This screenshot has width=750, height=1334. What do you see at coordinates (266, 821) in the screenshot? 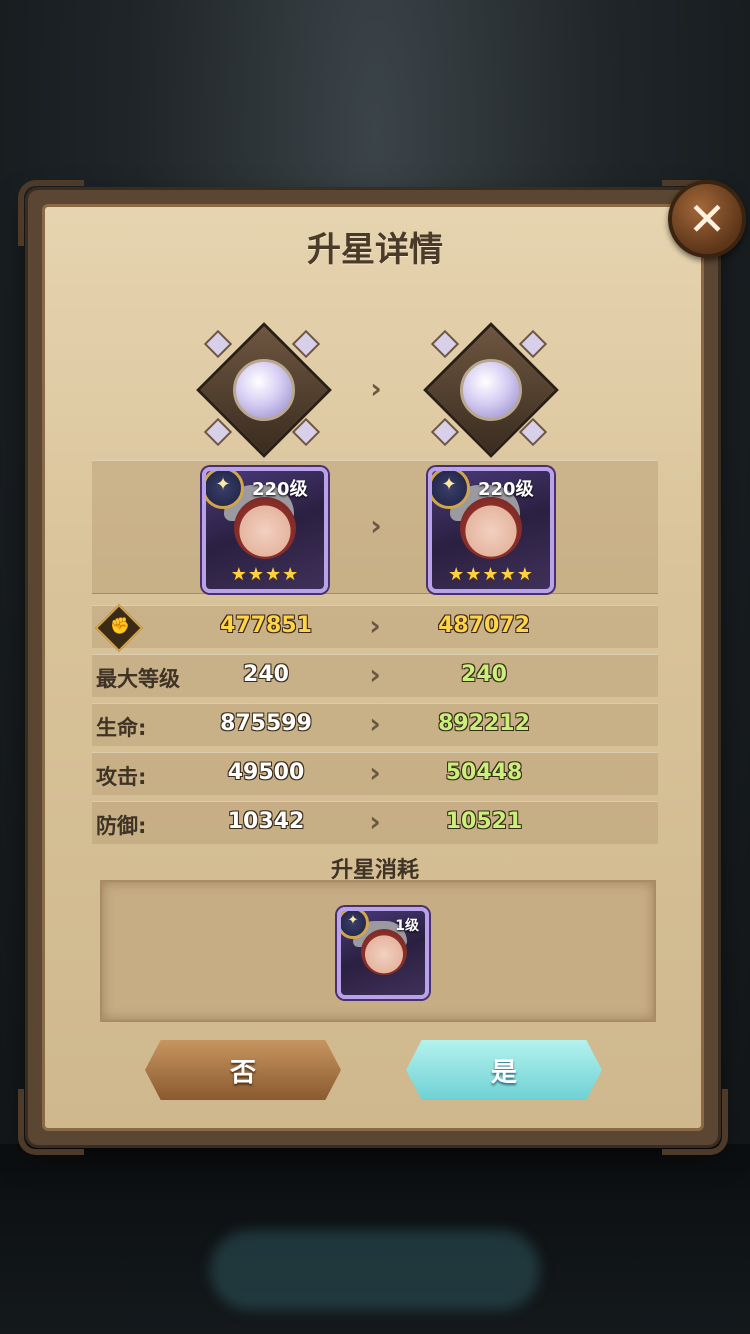
I see `defense-old: 10342` at bounding box center [266, 821].